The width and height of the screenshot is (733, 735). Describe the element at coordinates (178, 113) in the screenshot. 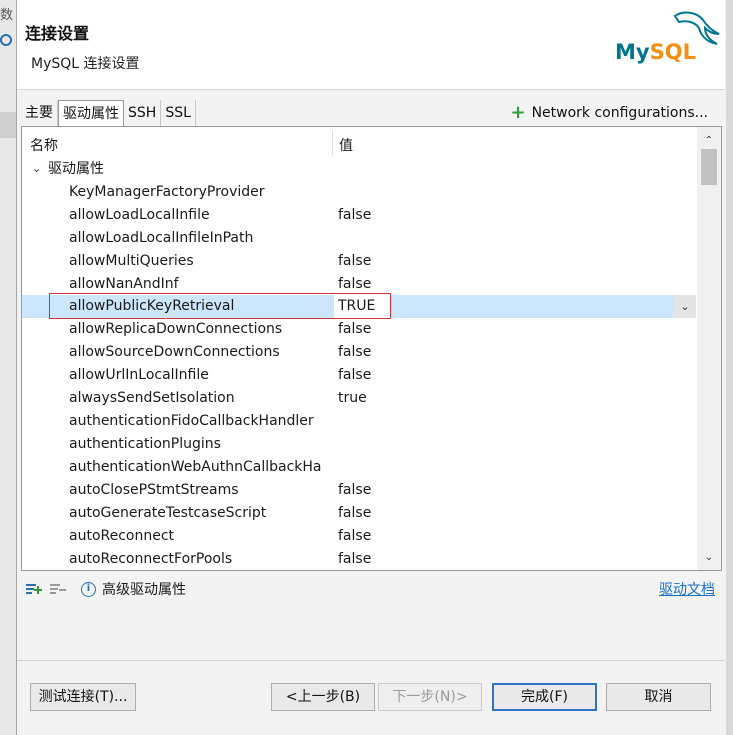

I see `tab-ssl: SSL` at that location.